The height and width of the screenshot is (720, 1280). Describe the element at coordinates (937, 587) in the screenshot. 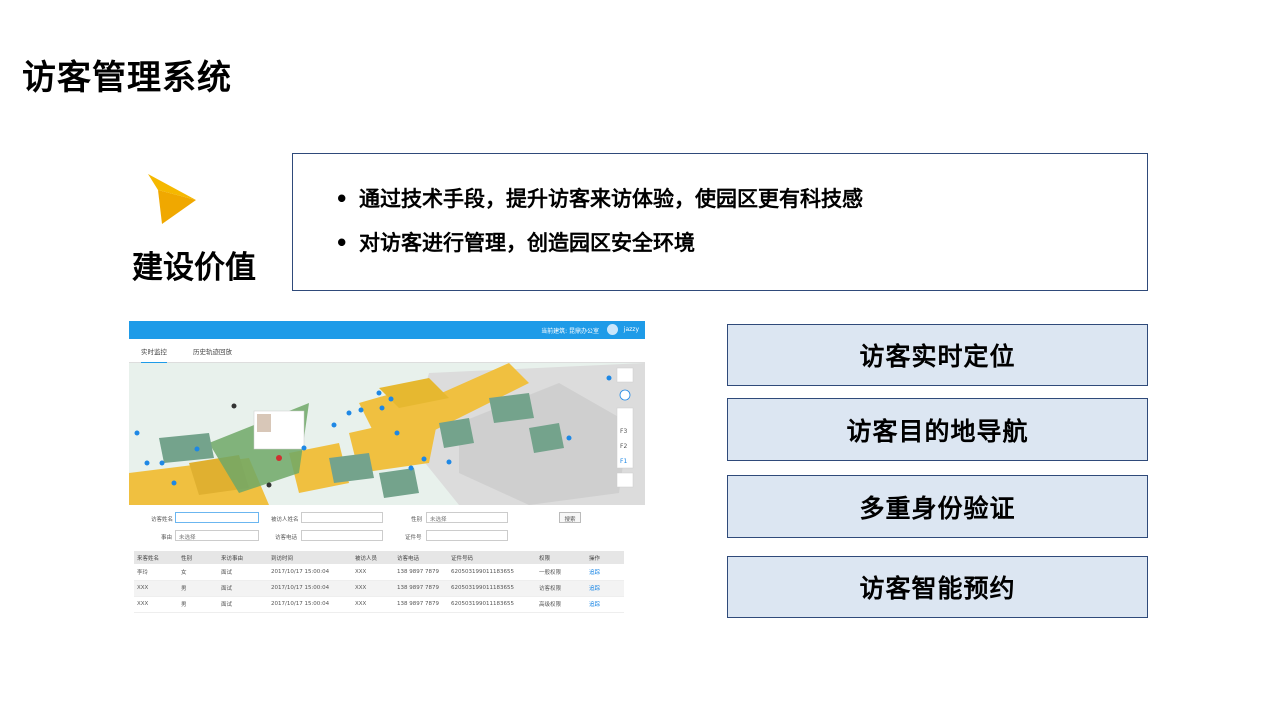

I see `feature-smart-reservation: 访客智能预约` at that location.